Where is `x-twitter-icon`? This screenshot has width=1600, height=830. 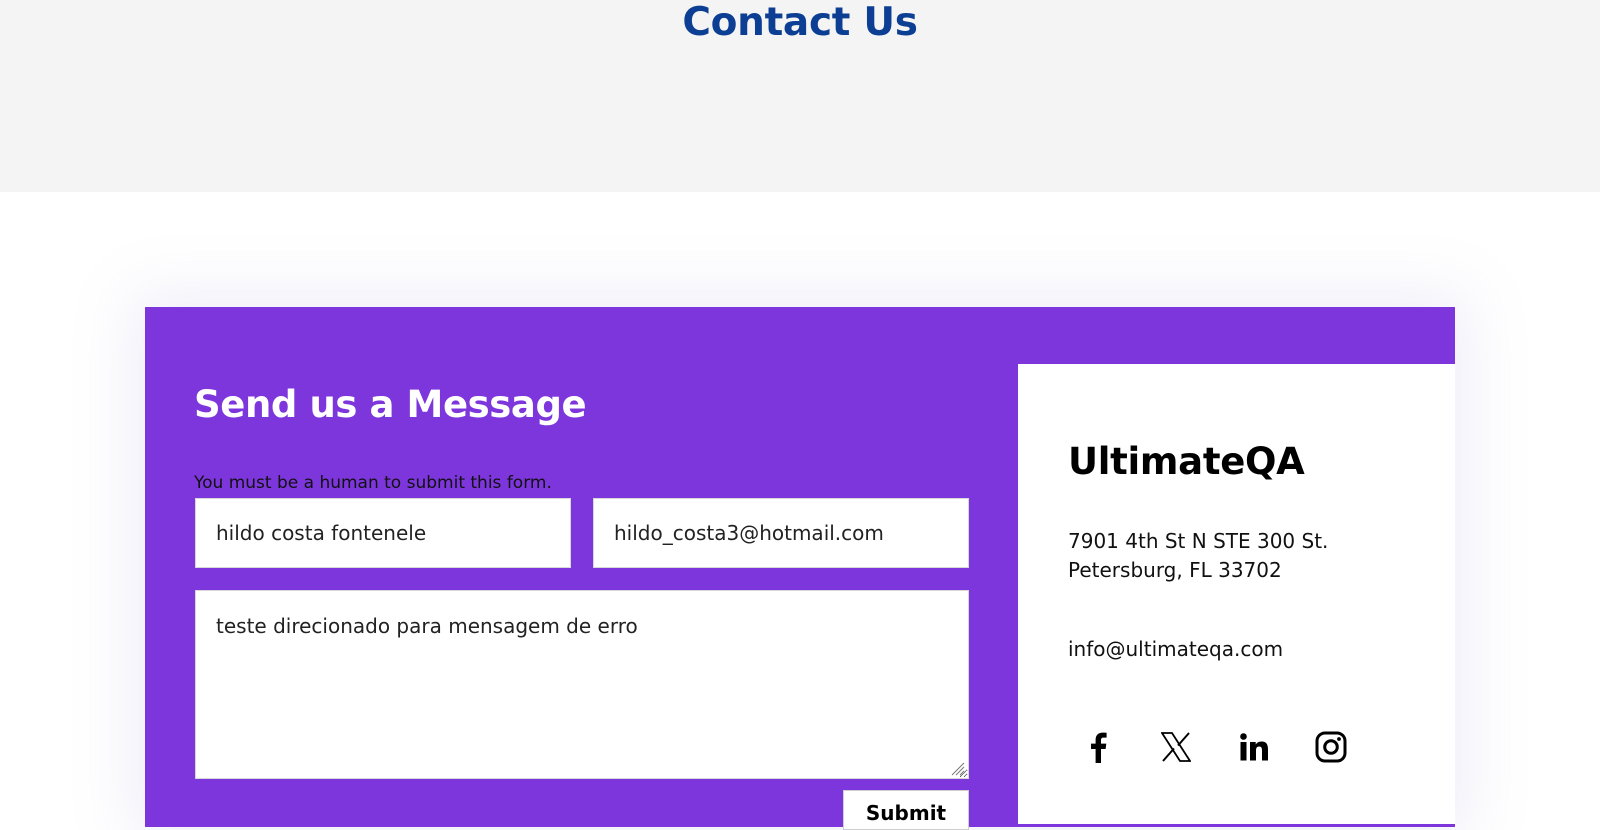
x-twitter-icon is located at coordinates (1176, 747).